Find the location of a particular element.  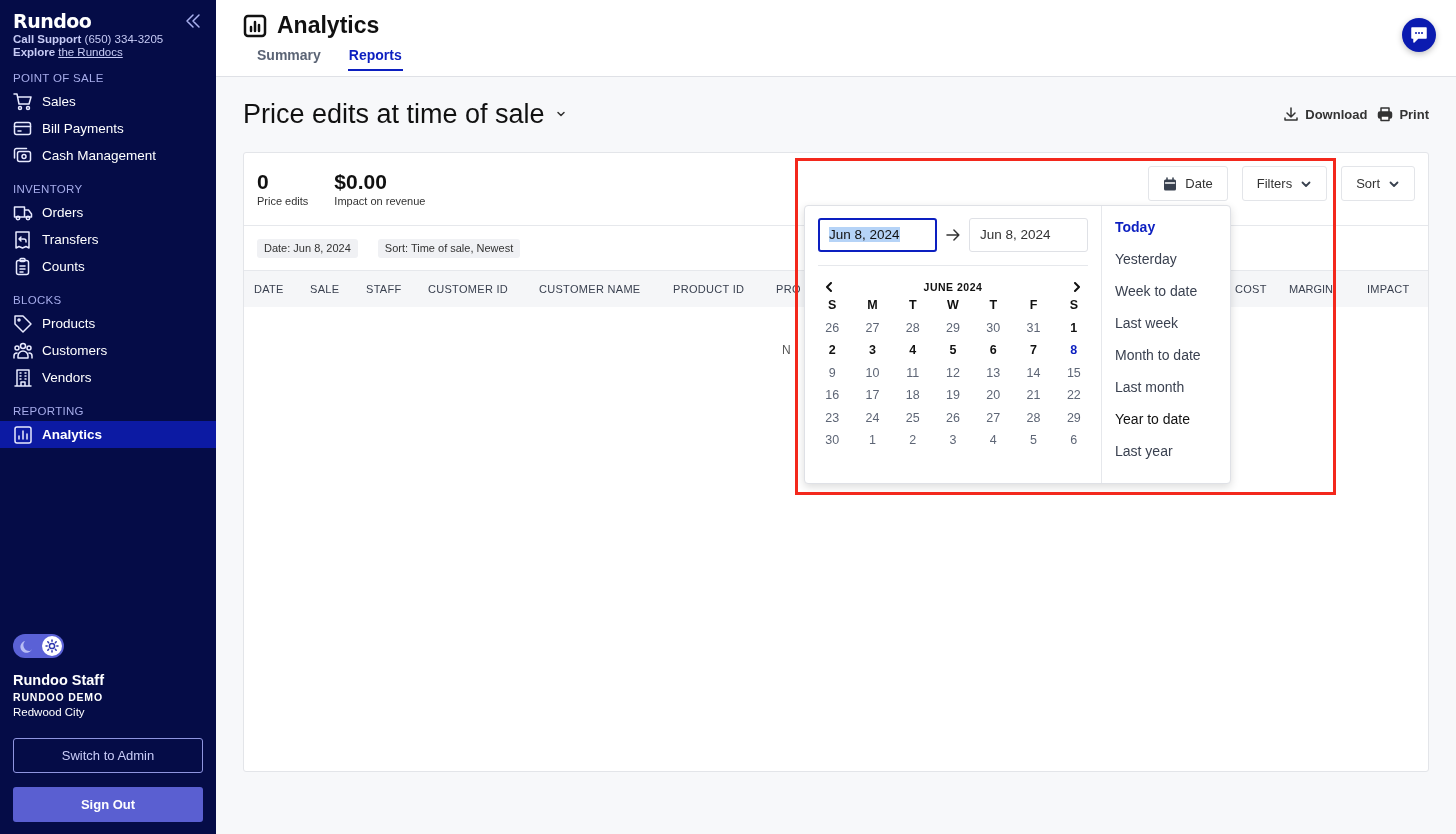

calendar-day: 12 is located at coordinates (953, 372).